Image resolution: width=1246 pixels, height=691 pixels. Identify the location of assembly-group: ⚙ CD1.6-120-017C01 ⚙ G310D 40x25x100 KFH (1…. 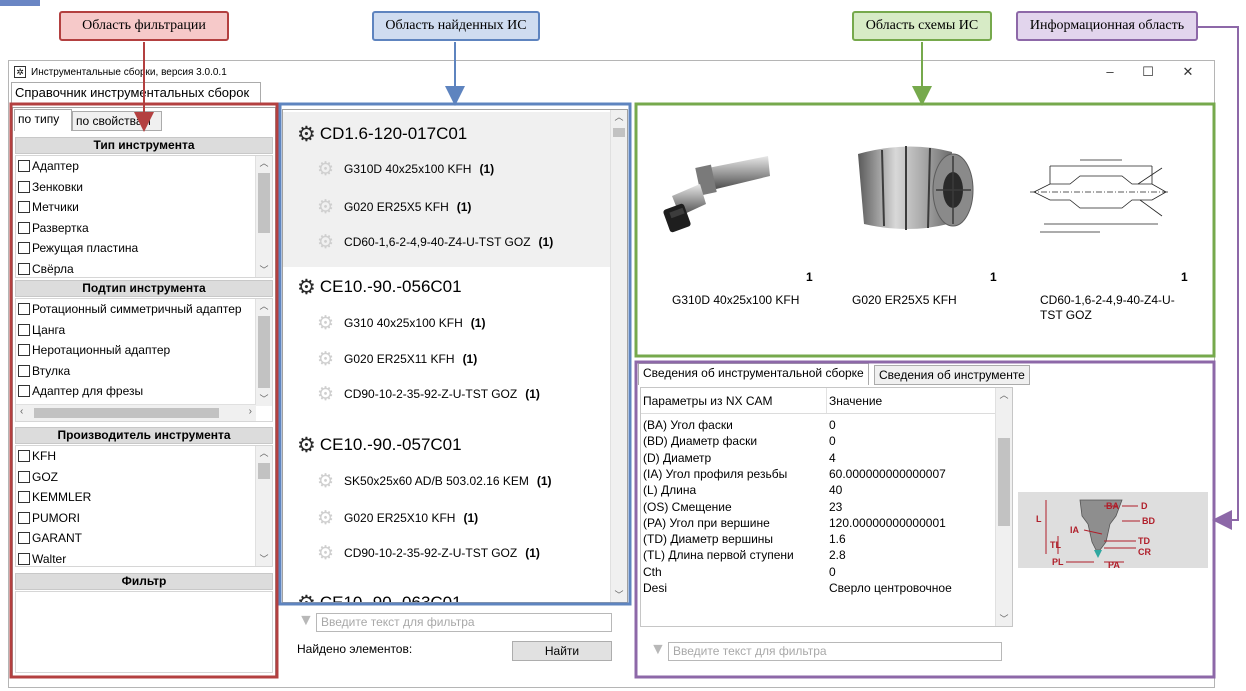
(446, 189).